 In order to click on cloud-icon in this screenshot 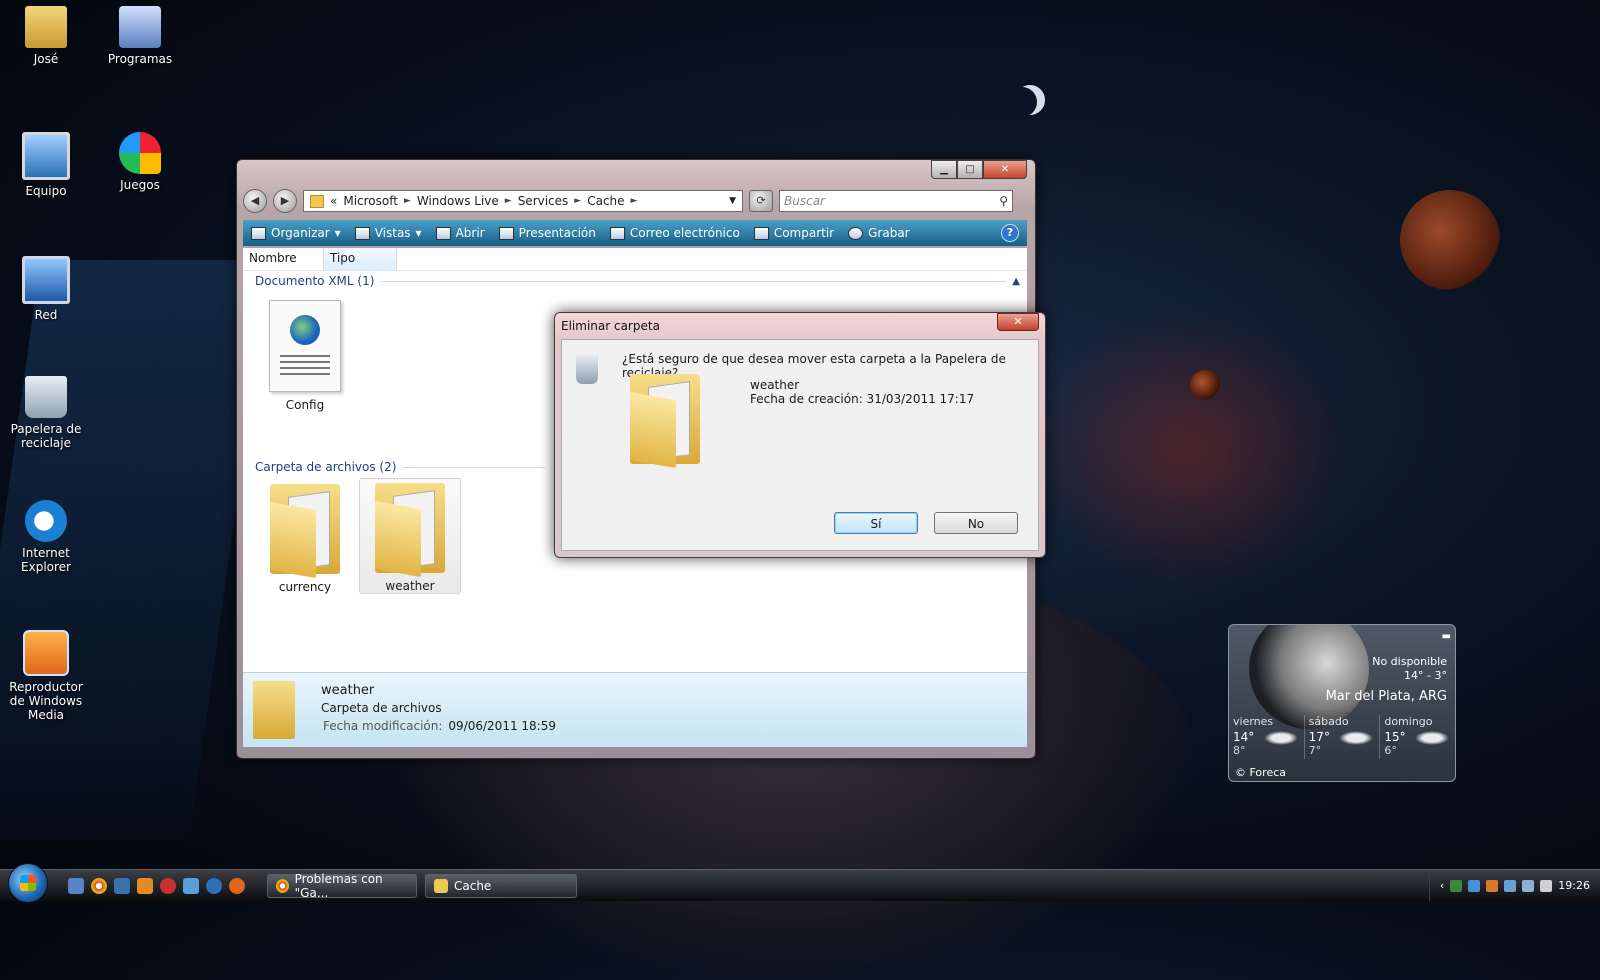, I will do `click(1356, 738)`.